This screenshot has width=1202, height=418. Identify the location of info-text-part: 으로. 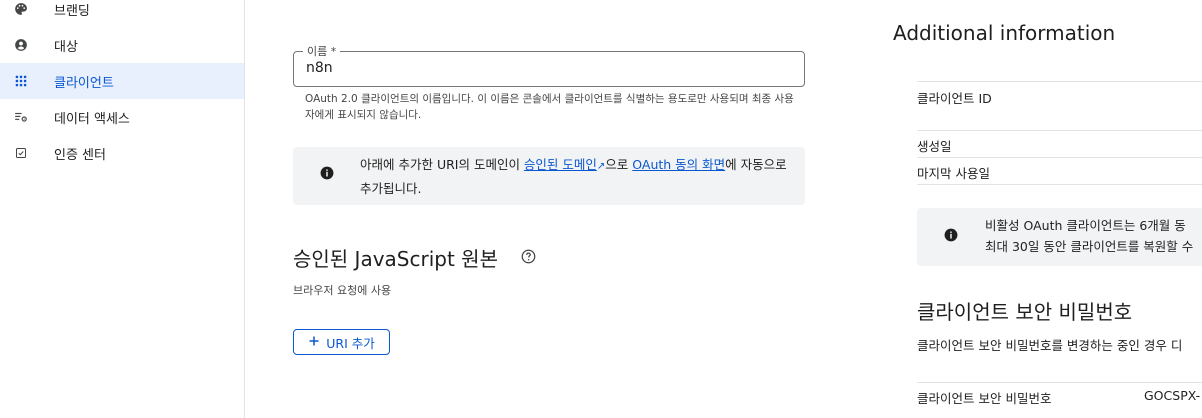
(619, 164).